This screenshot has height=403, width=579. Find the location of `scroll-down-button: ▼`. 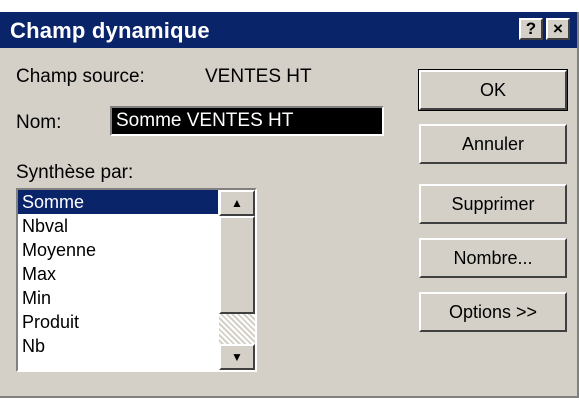

scroll-down-button: ▼ is located at coordinates (237, 357).